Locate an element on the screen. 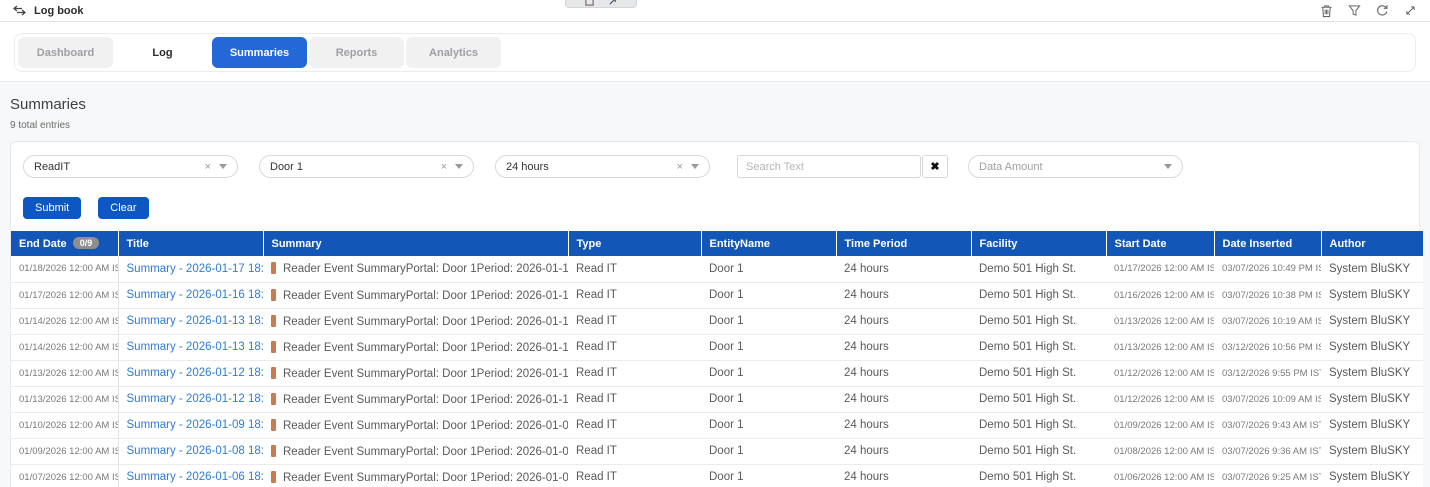 The width and height of the screenshot is (1430, 487). cell-title: Summary - 2026-01-08 18:30 is located at coordinates (191, 451).